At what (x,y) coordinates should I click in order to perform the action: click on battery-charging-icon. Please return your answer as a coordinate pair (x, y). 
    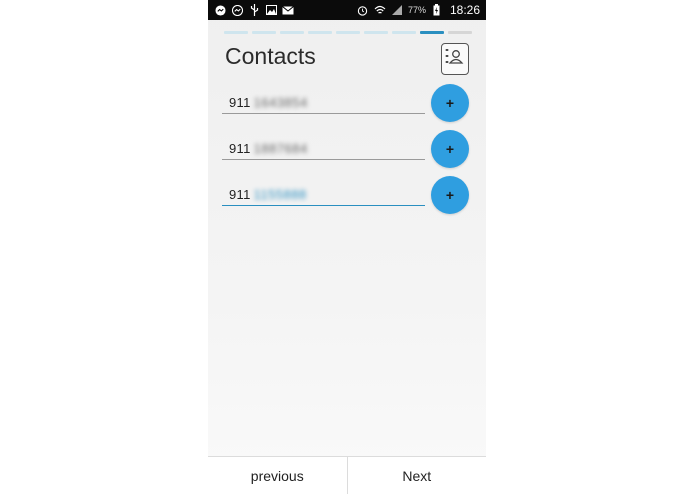
    Looking at the image, I should click on (437, 10).